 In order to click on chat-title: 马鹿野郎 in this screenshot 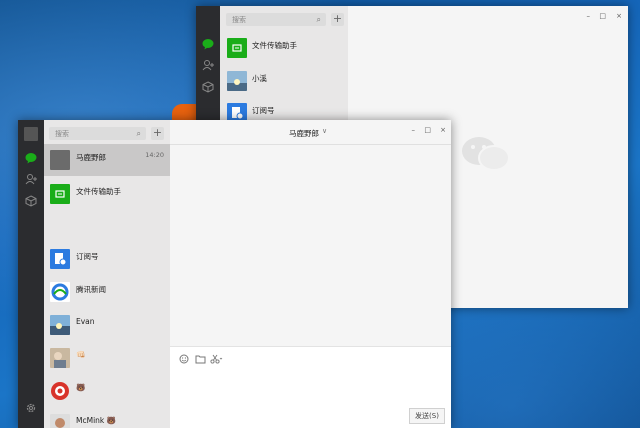, I will do `click(304, 133)`.